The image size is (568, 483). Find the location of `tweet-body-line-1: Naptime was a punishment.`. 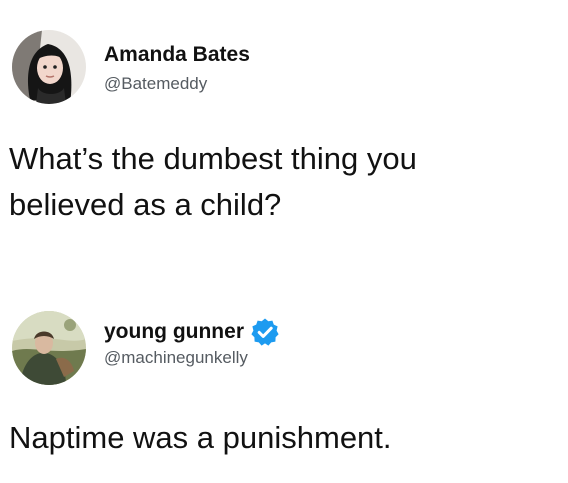

tweet-body-line-1: Naptime was a punishment. is located at coordinates (200, 437).